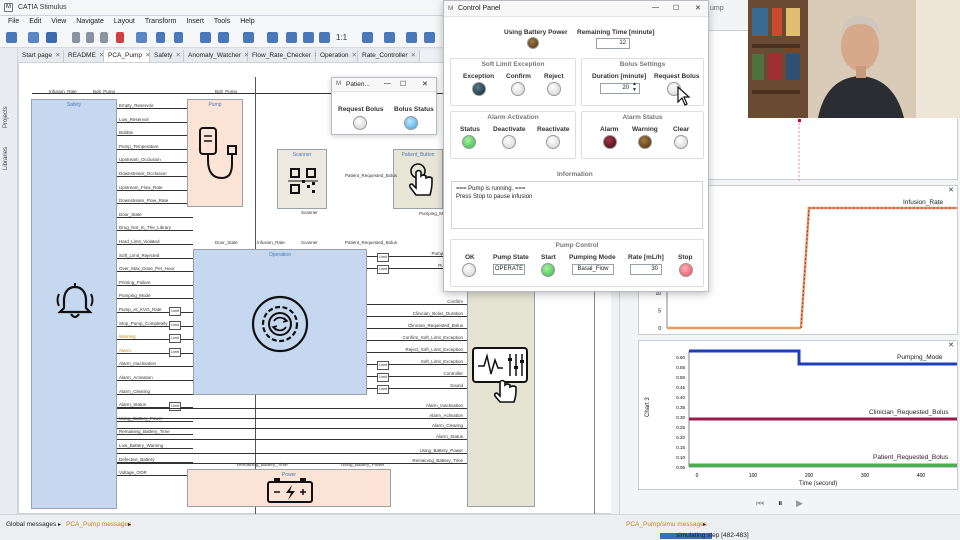 The height and width of the screenshot is (540, 960). What do you see at coordinates (205, 37) in the screenshot?
I see `check-icon` at bounding box center [205, 37].